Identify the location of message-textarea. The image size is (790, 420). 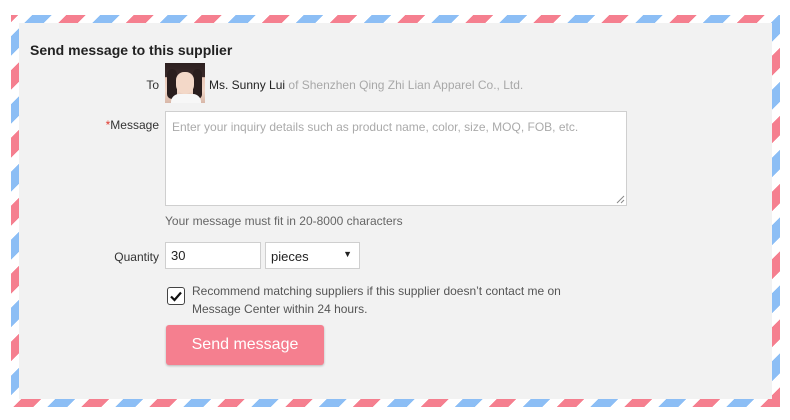
(396, 158).